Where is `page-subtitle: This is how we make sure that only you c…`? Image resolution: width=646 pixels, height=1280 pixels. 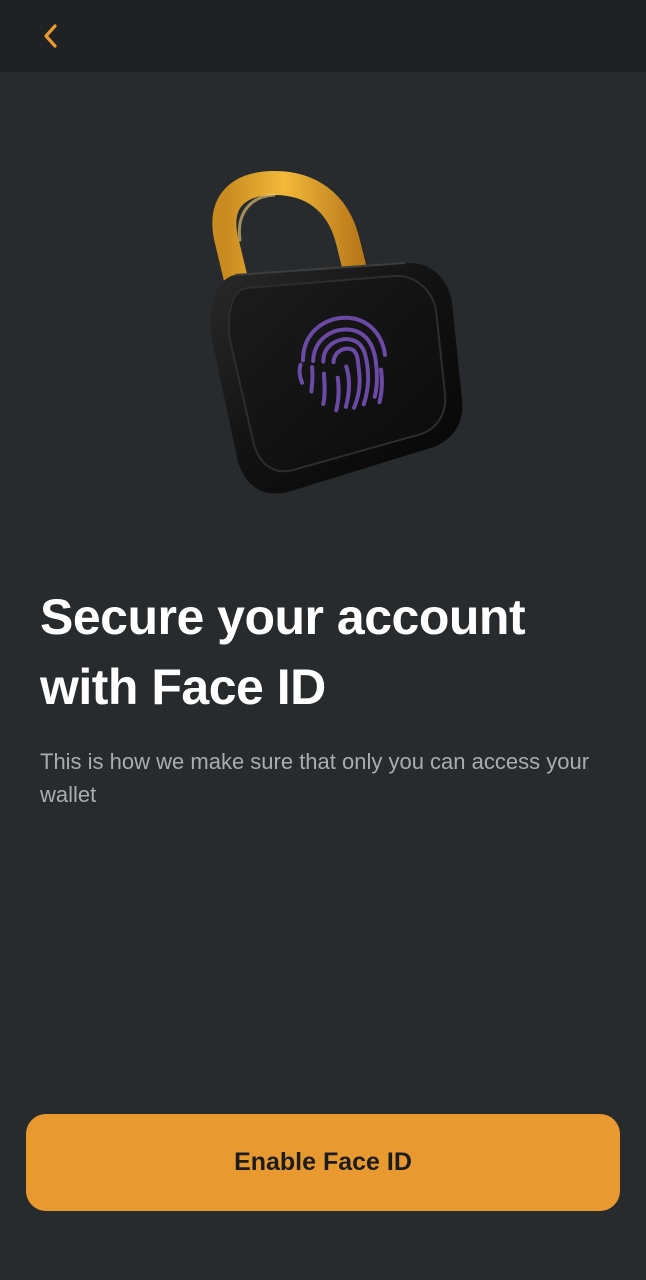
page-subtitle: This is how we make sure that only you c… is located at coordinates (315, 778).